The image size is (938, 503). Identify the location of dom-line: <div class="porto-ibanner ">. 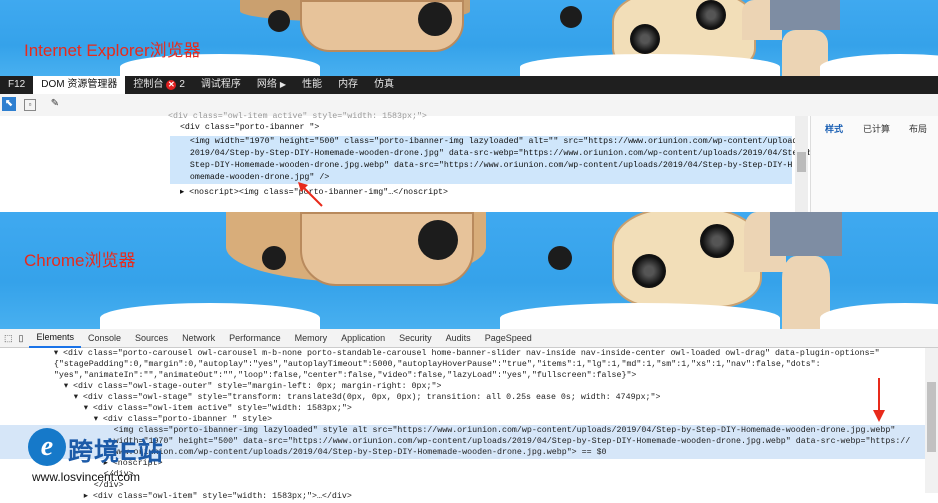
(244, 128).